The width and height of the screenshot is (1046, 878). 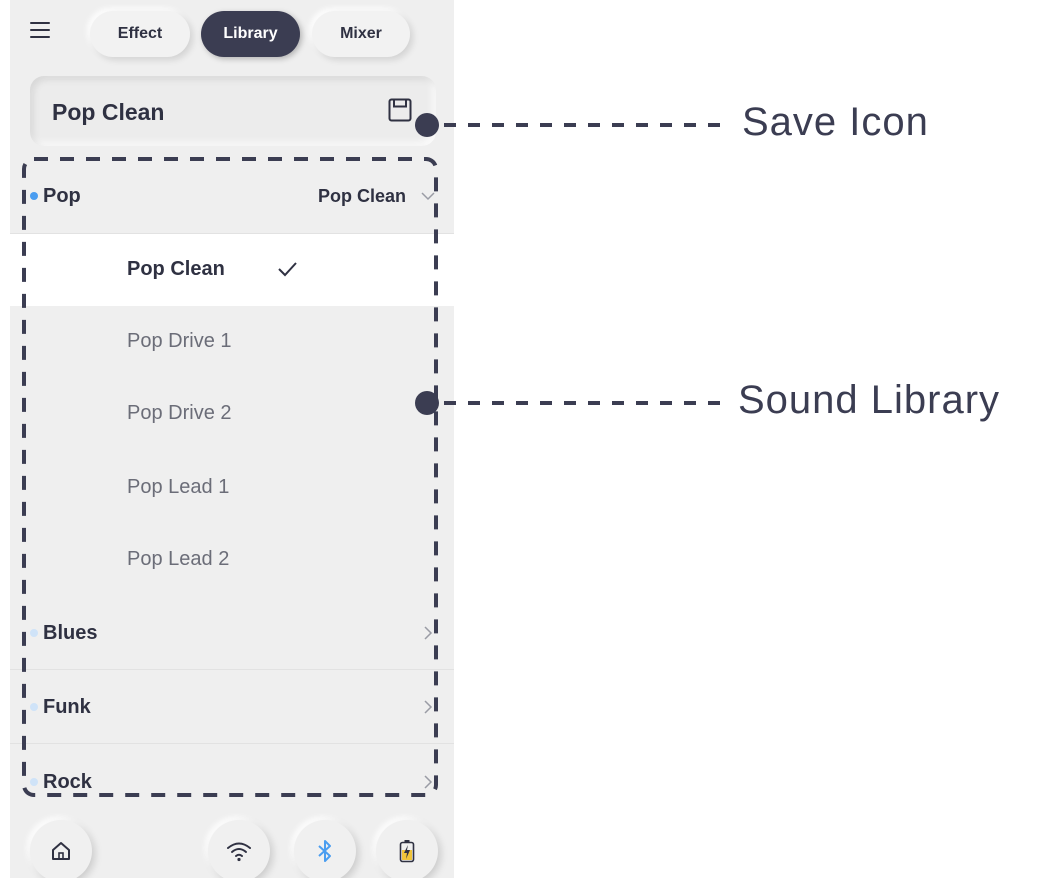 I want to click on battery-button, so click(x=407, y=849).